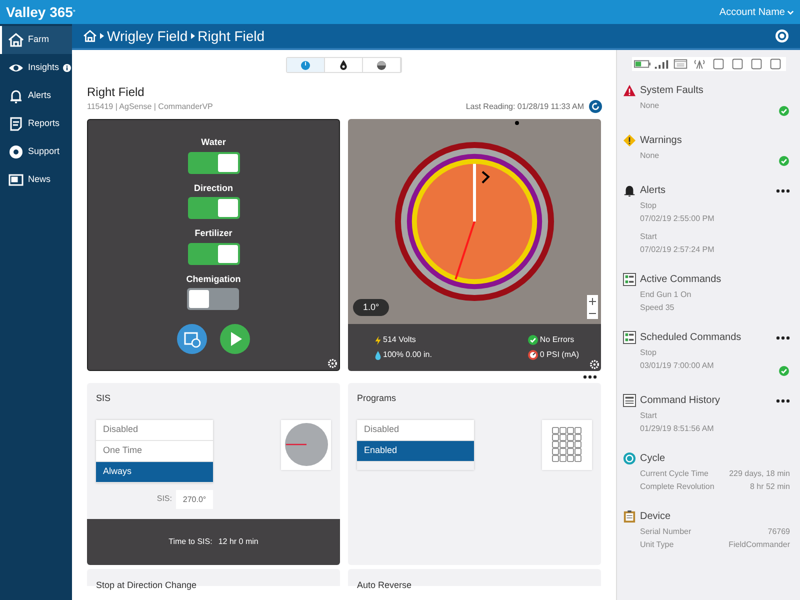  I want to click on status-reading: 0 PSI (mA), so click(559, 355).